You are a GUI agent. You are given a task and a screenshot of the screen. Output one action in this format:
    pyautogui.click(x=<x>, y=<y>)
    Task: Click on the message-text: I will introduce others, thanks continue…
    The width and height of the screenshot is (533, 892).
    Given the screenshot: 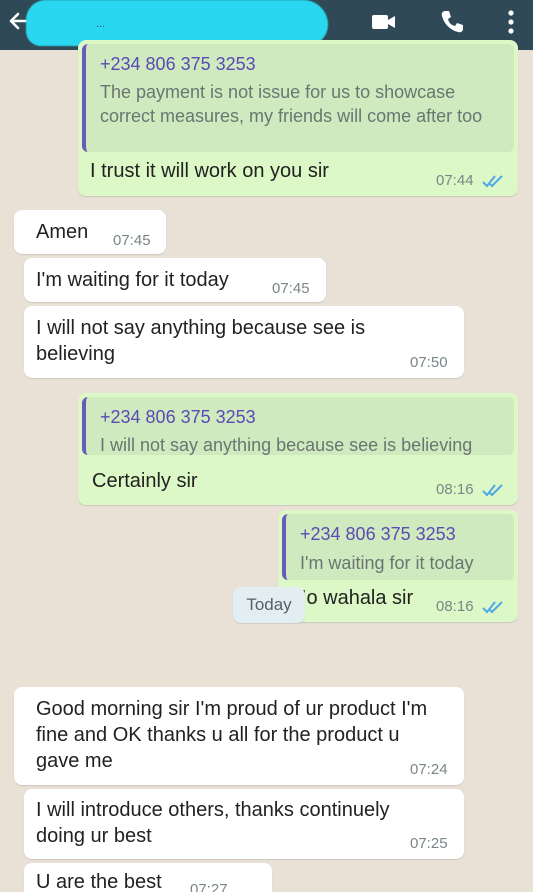 What is the action you would take?
    pyautogui.click(x=213, y=823)
    